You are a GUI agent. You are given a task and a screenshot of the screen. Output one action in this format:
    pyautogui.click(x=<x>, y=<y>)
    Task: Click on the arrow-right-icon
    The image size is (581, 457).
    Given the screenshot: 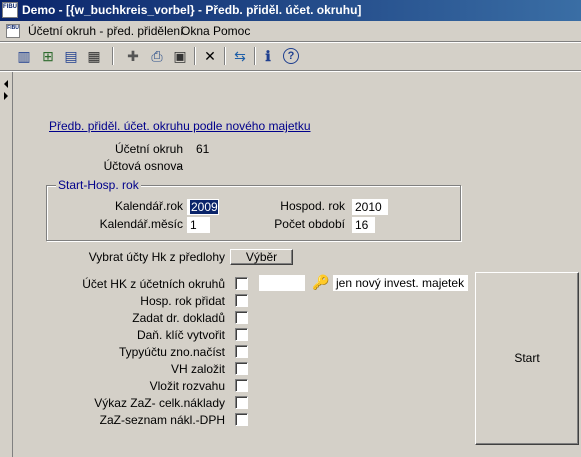 What is the action you would take?
    pyautogui.click(x=6, y=96)
    